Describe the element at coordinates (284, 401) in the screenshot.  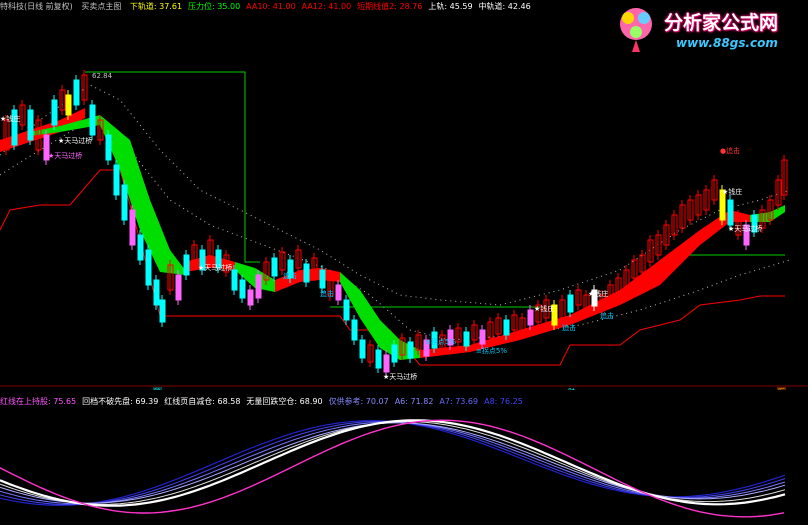
I see `indicator-value: 无量回跌空仓: 68.90` at that location.